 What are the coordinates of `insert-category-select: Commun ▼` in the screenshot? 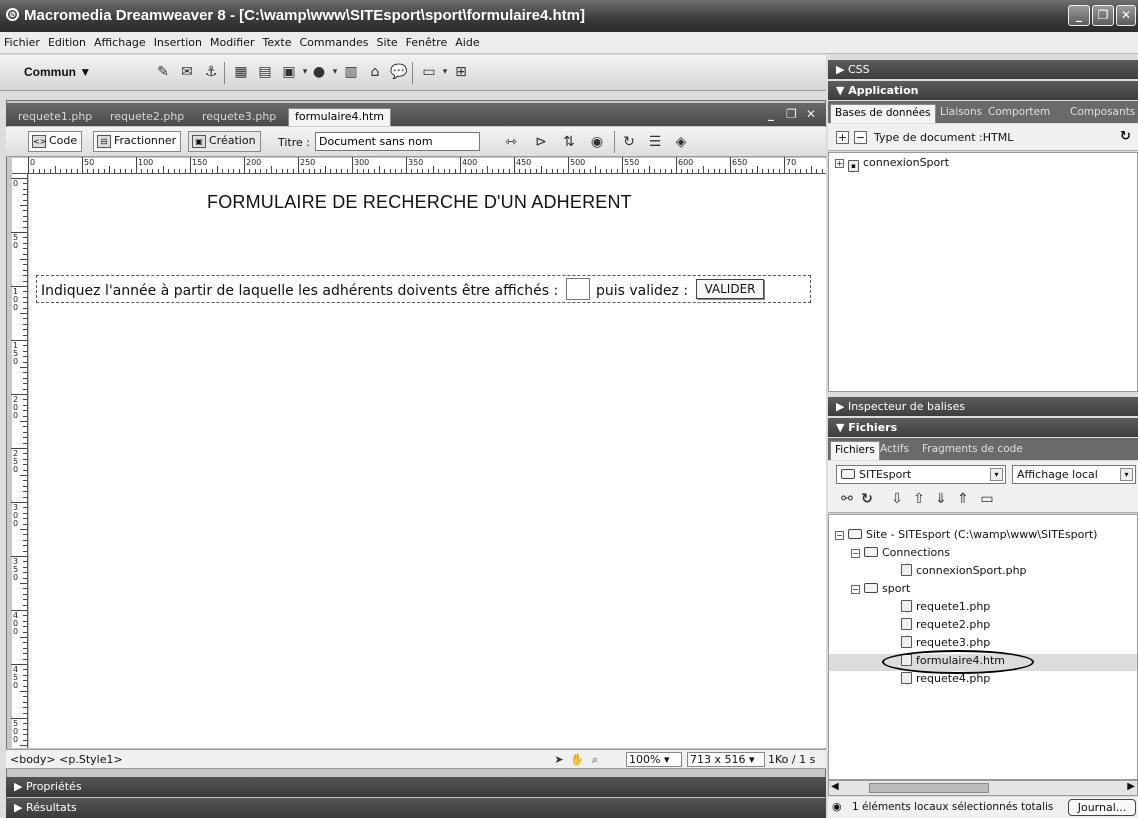 It's located at (57, 72).